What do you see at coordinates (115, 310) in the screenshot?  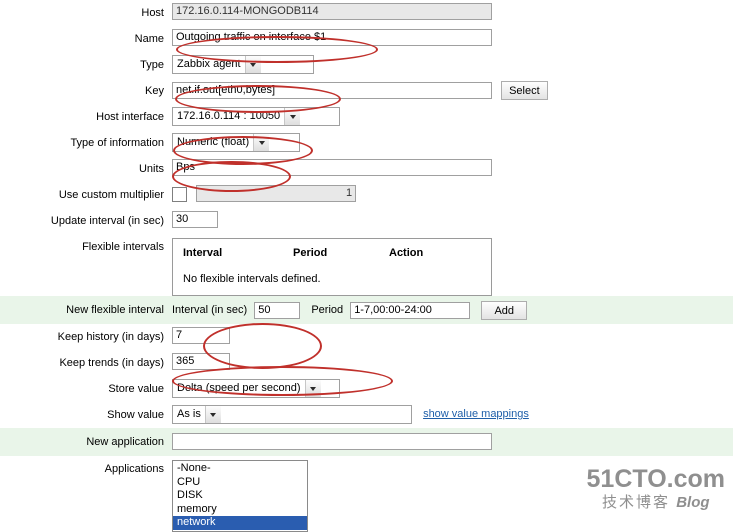 I see `label-new-flexible-interval: New flexible interval` at bounding box center [115, 310].